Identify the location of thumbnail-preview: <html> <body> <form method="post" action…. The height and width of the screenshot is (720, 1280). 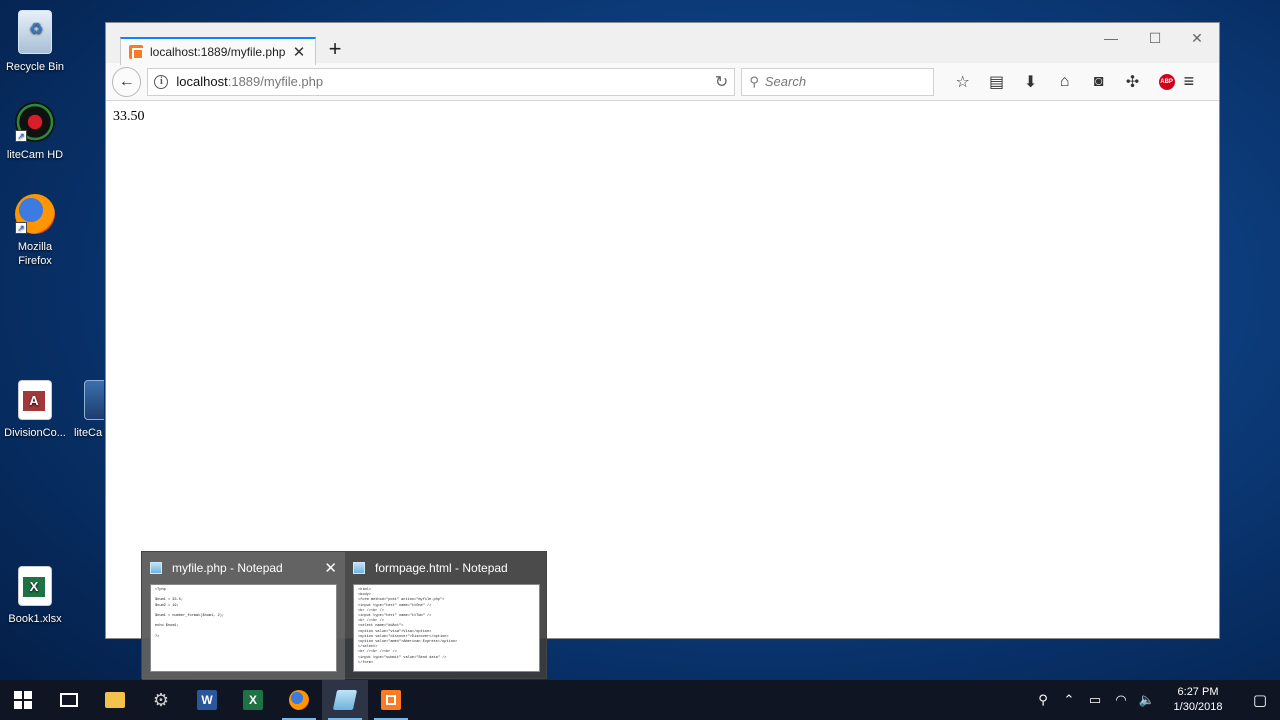
(446, 628).